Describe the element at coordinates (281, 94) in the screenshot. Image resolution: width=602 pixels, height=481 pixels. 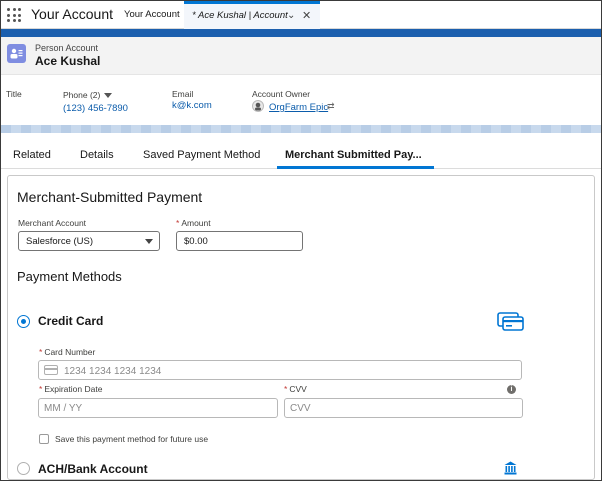
I see `owner-label: Account Owner` at that location.